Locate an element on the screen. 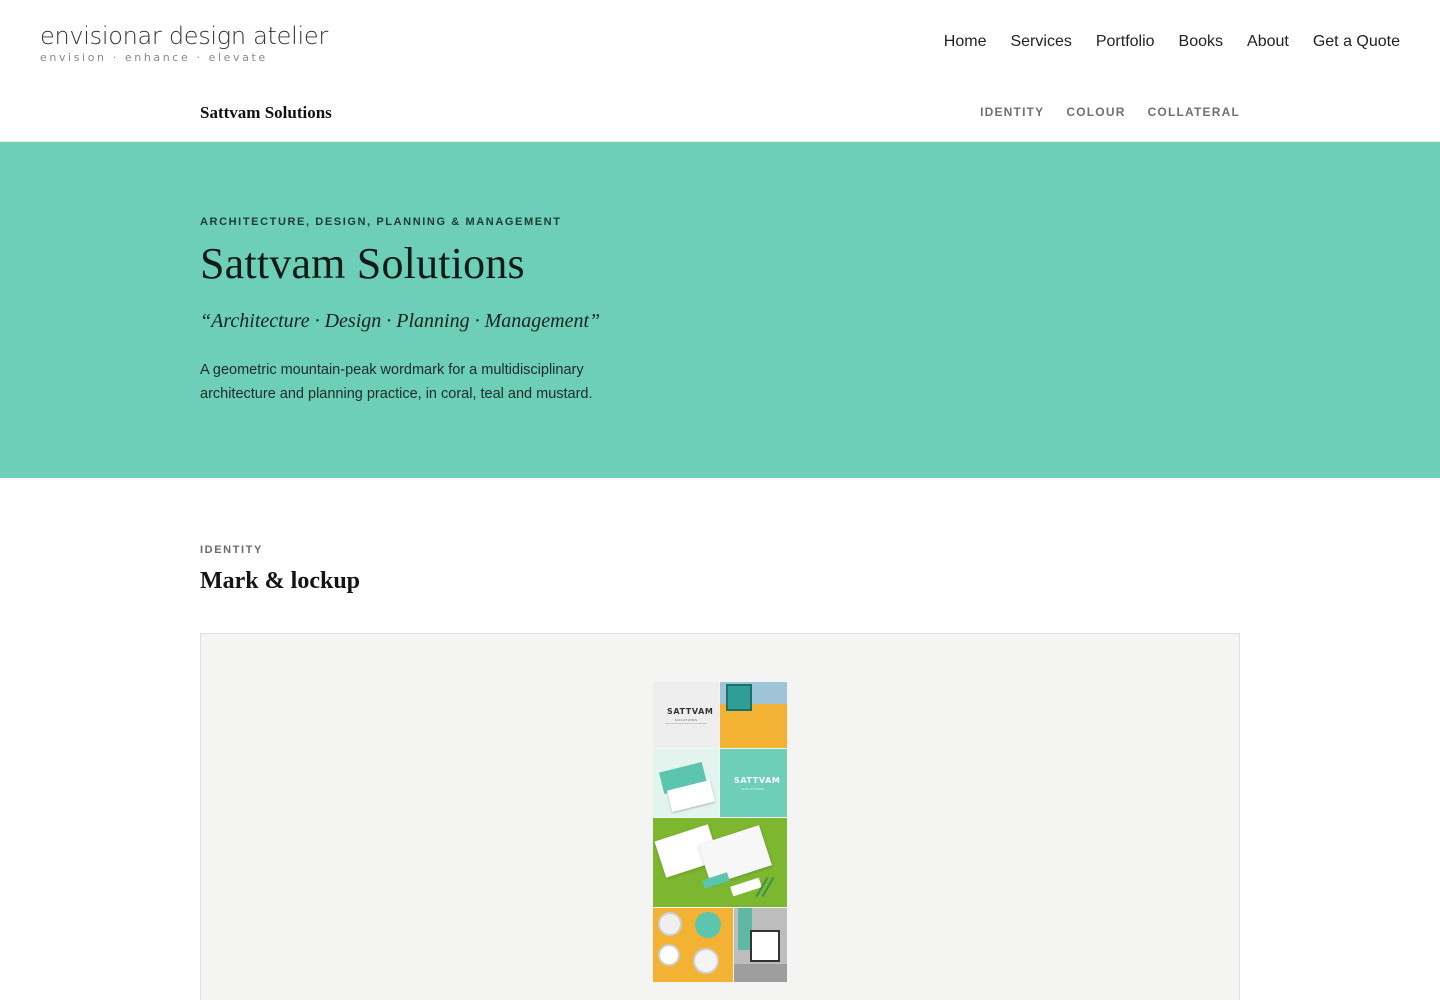 The width and height of the screenshot is (1440, 1000). collage-wordmark-sub-teal: SOLUTIONS is located at coordinates (753, 789).